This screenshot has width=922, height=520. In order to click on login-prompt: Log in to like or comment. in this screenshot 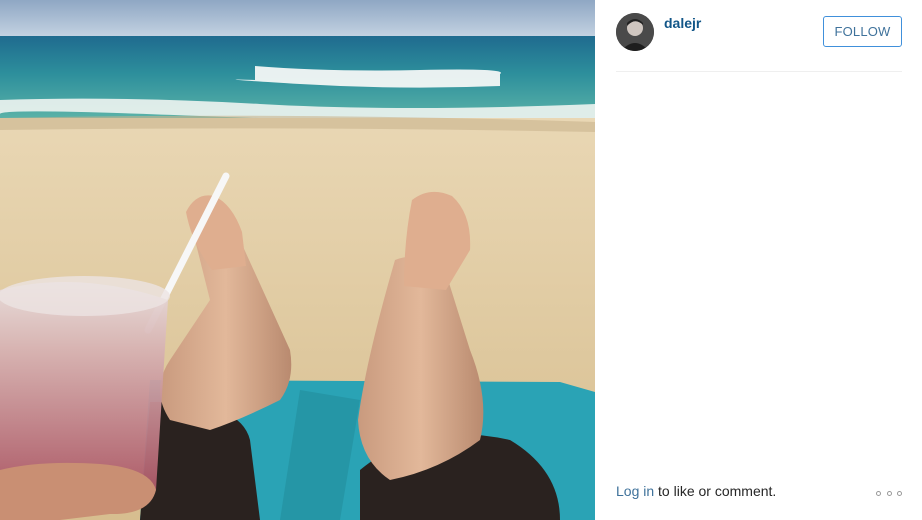, I will do `click(696, 491)`.